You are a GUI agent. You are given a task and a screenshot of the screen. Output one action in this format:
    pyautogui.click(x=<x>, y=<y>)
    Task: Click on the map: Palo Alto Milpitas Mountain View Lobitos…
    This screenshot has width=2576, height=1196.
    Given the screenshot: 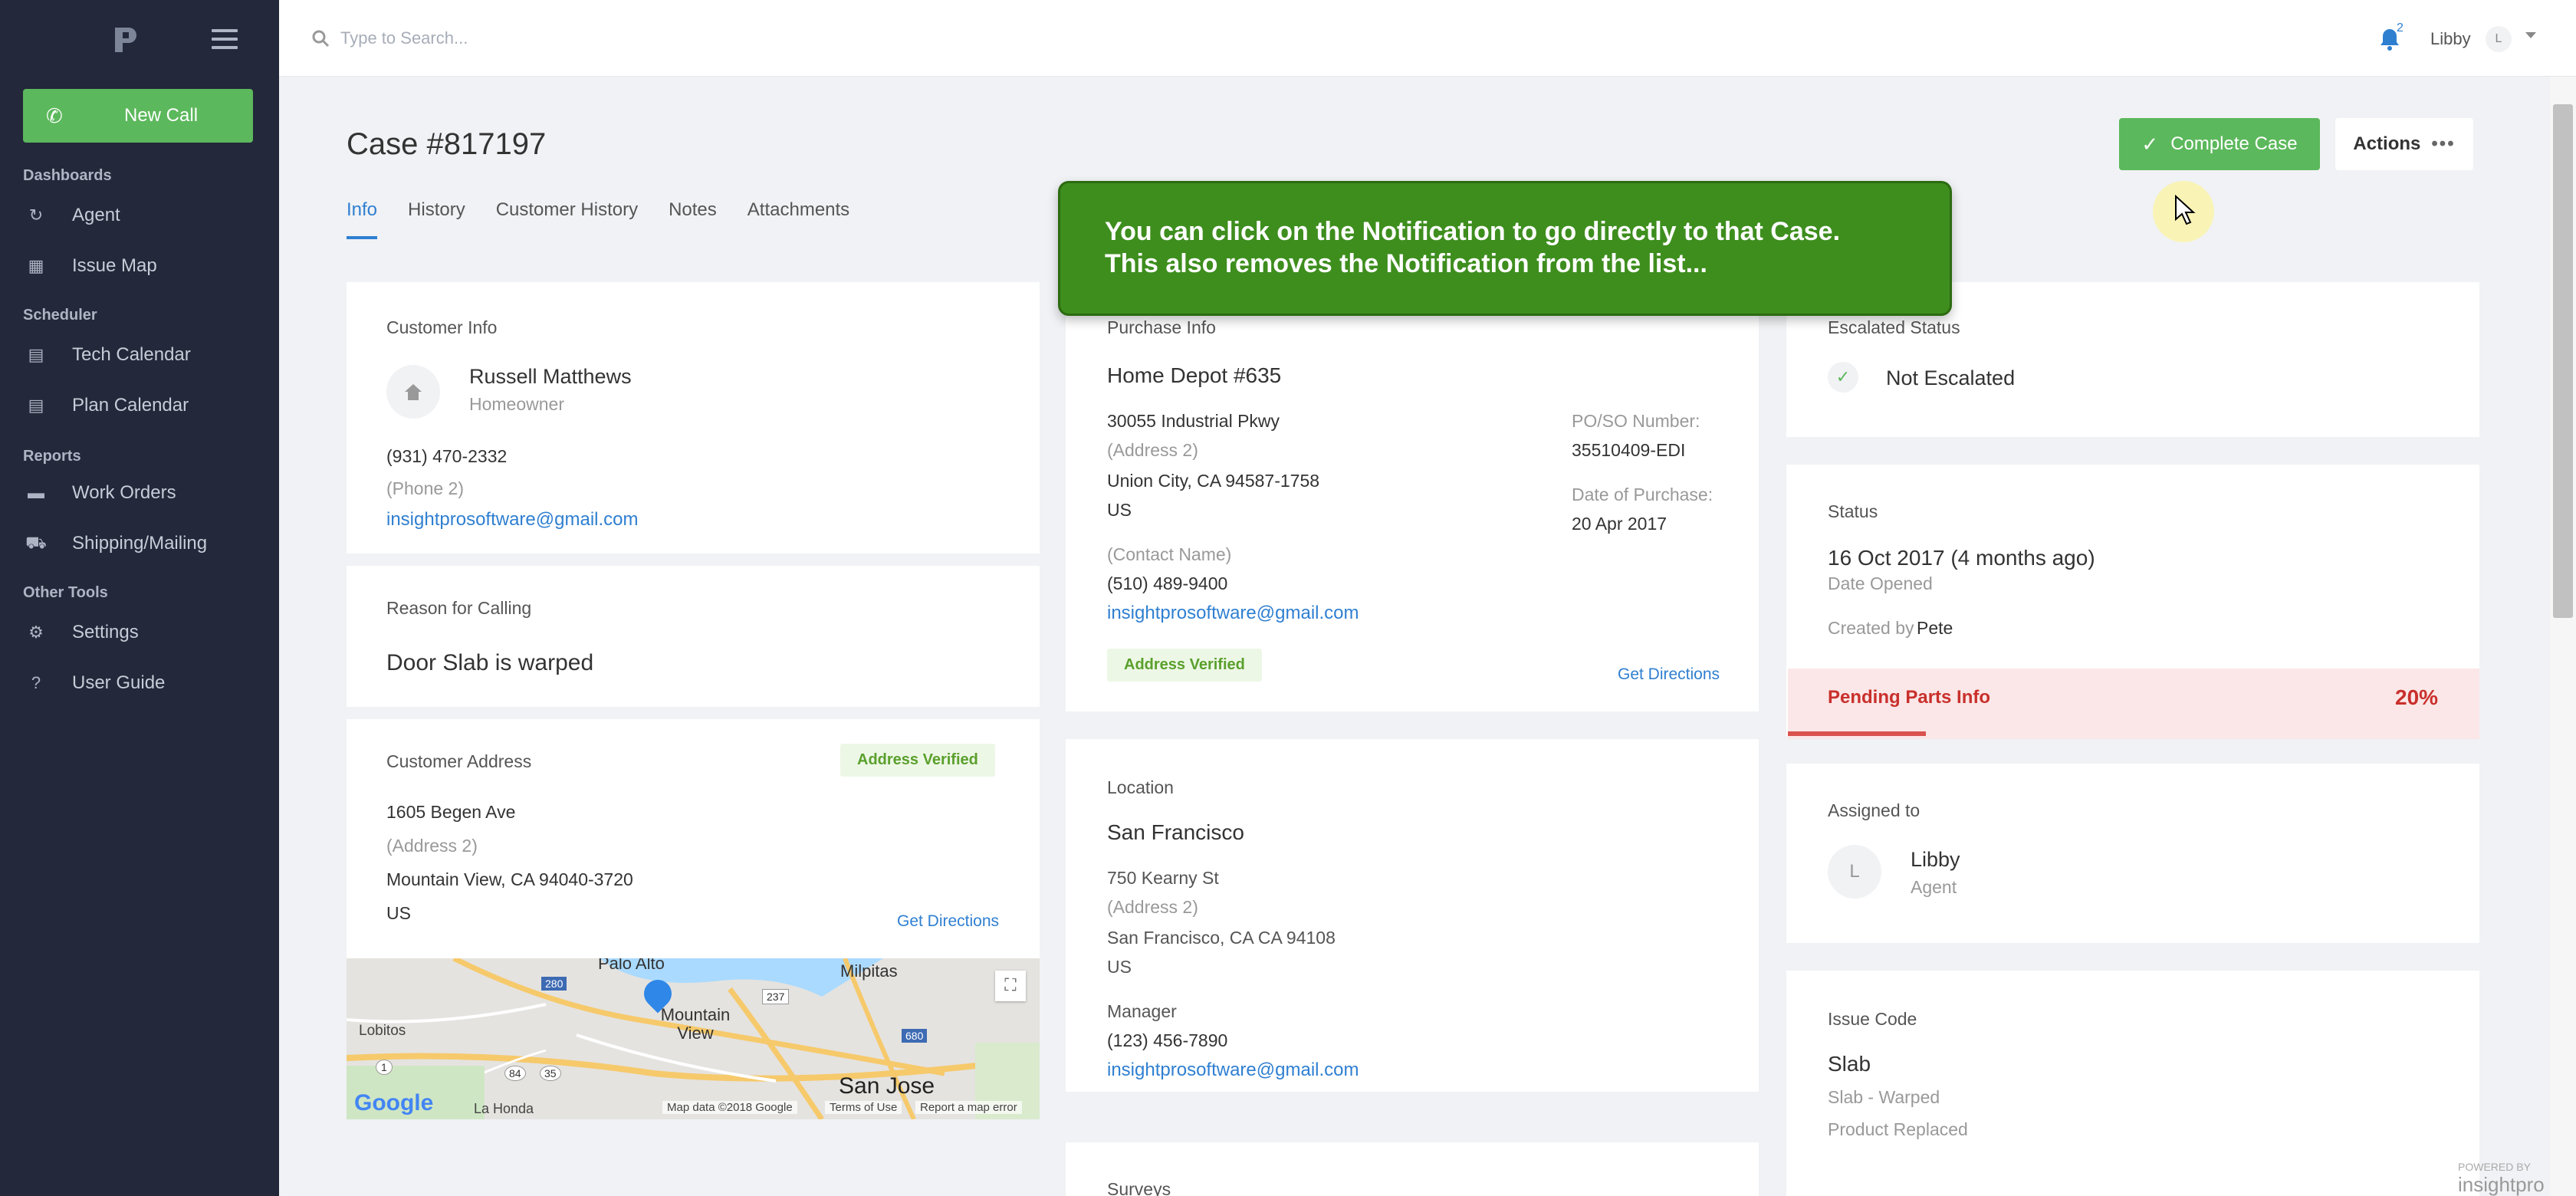 What is the action you would take?
    pyautogui.click(x=694, y=1038)
    